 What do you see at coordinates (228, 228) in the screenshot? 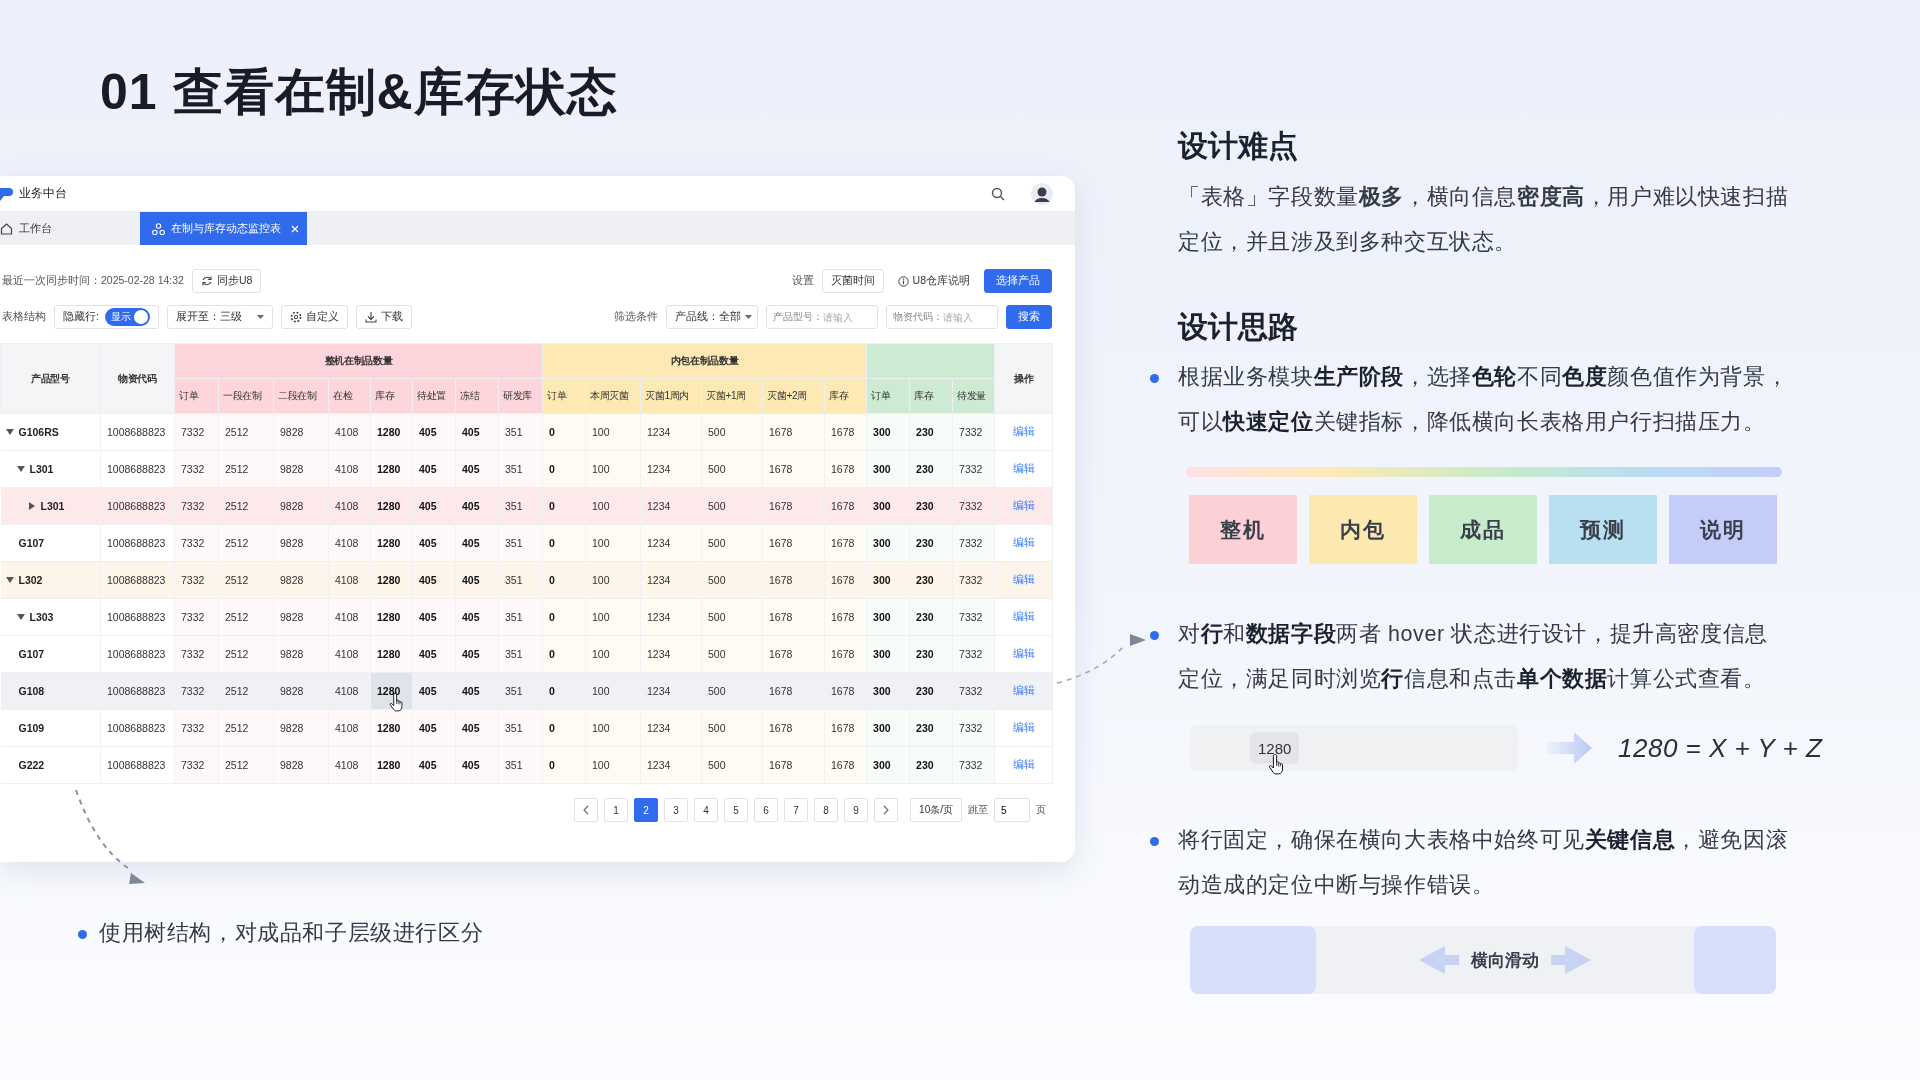
I see `tab-label: 在制与库存动态监控表` at bounding box center [228, 228].